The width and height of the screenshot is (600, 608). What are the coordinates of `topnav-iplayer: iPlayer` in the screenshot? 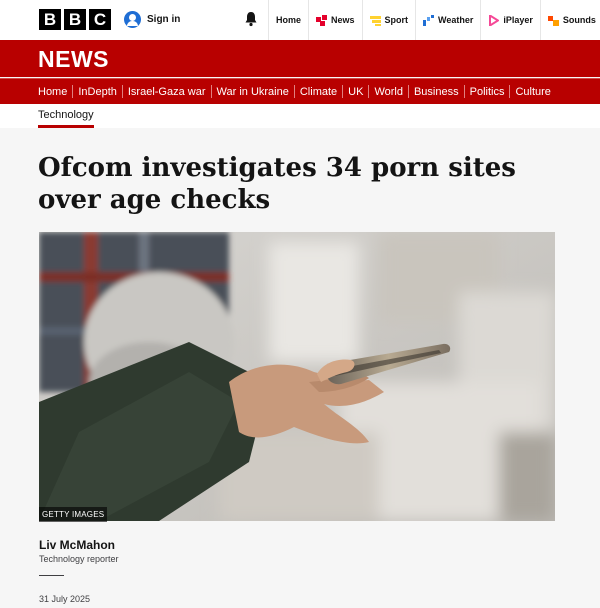 It's located at (510, 20).